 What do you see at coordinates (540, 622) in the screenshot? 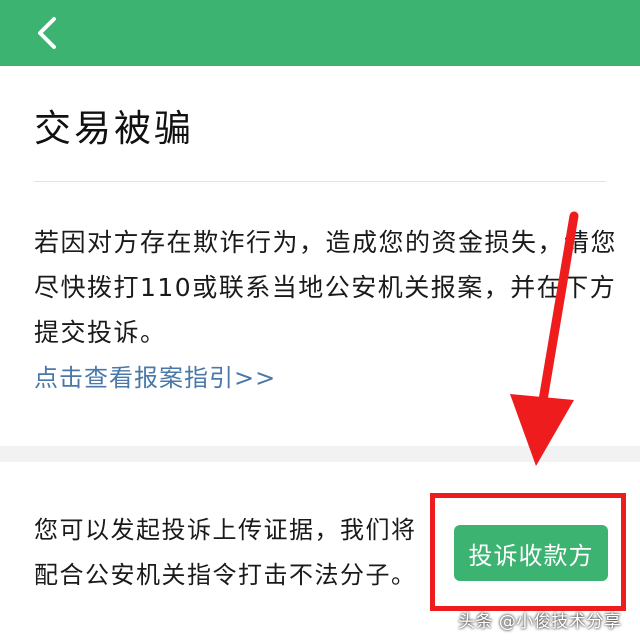
I see `watermark: 头条 @小俊技术分享` at bounding box center [540, 622].